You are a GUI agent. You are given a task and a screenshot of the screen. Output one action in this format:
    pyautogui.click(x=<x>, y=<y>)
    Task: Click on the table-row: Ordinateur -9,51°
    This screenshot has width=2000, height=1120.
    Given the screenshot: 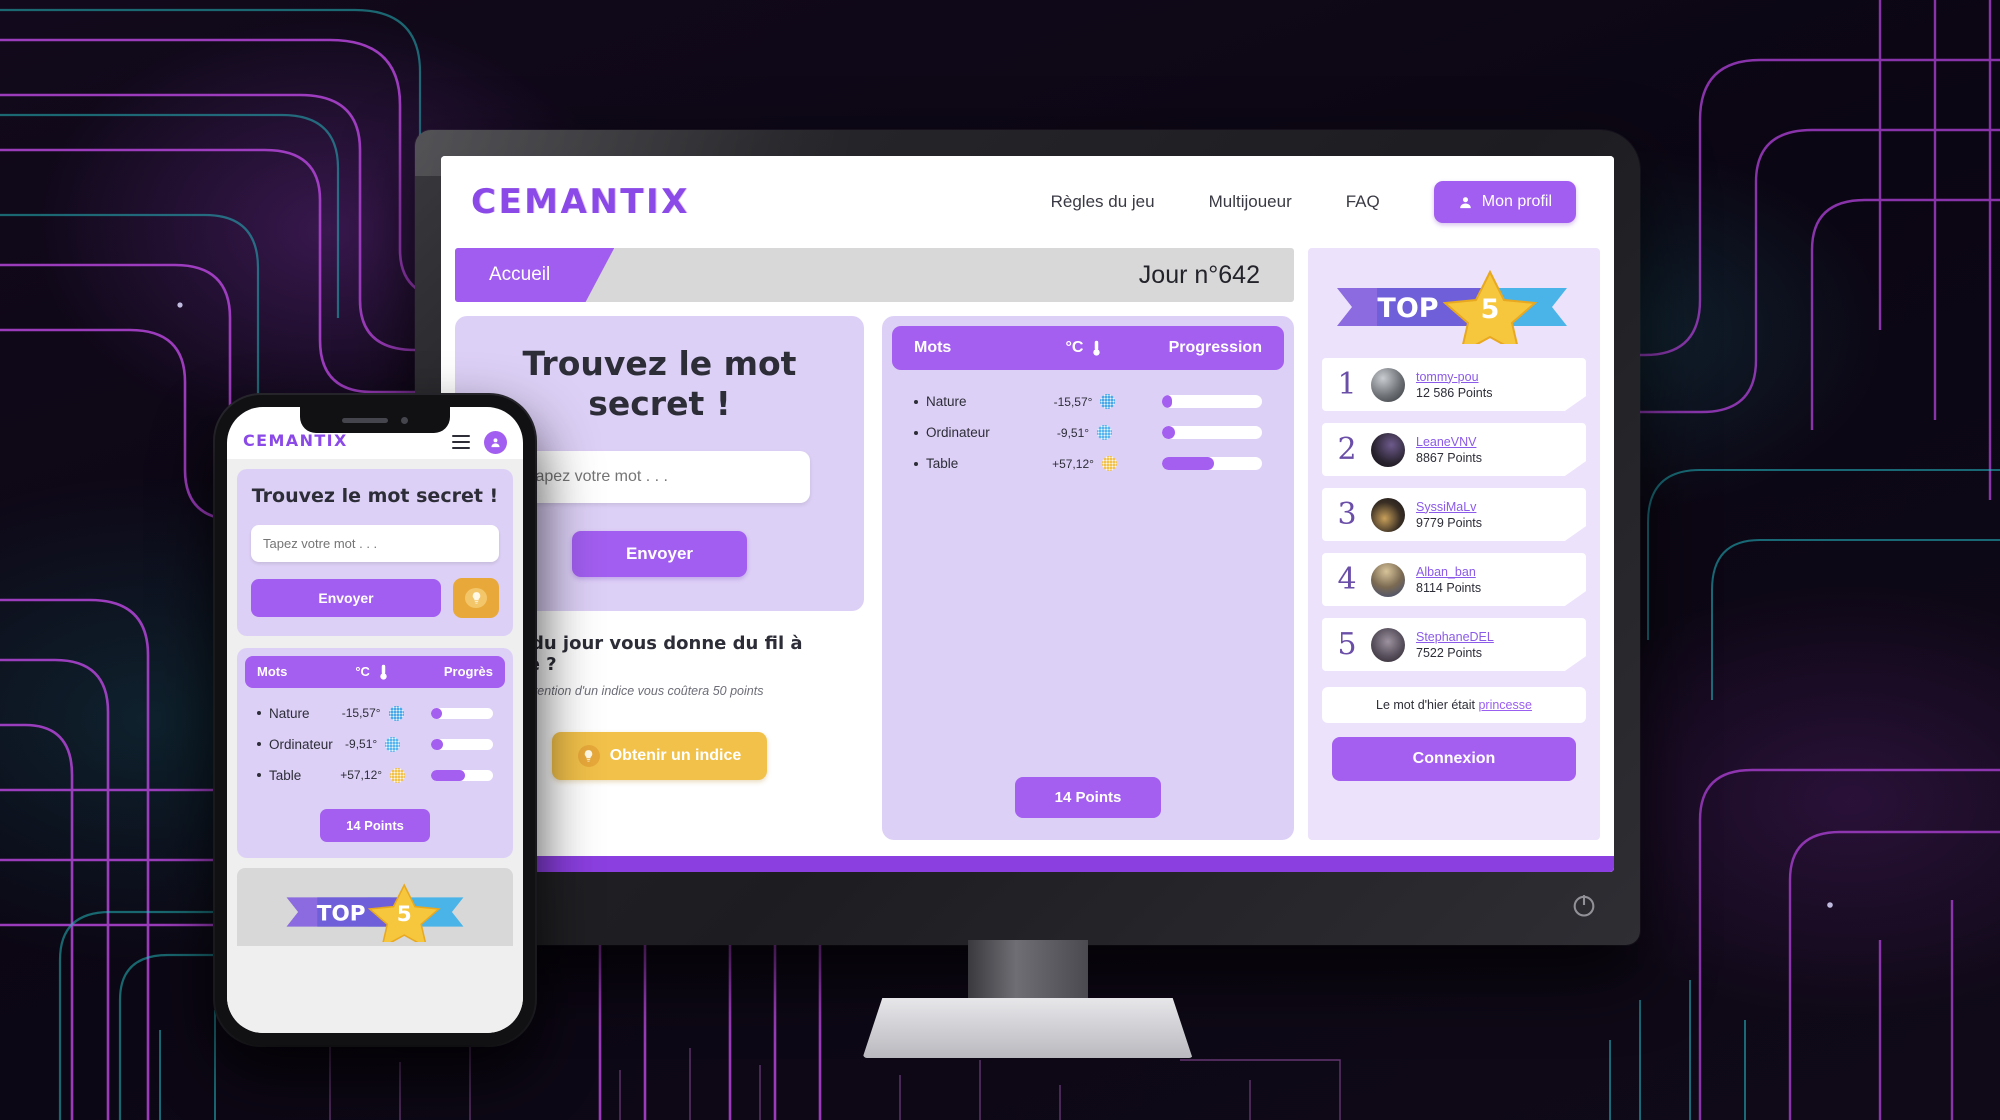 What is the action you would take?
    pyautogui.click(x=375, y=744)
    